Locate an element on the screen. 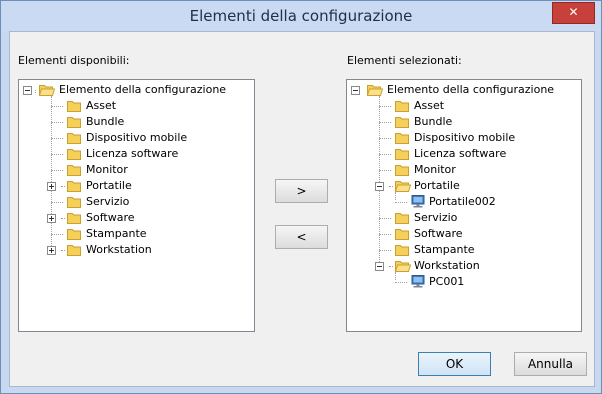 This screenshot has width=602, height=394. remove-item-button: < is located at coordinates (301, 237).